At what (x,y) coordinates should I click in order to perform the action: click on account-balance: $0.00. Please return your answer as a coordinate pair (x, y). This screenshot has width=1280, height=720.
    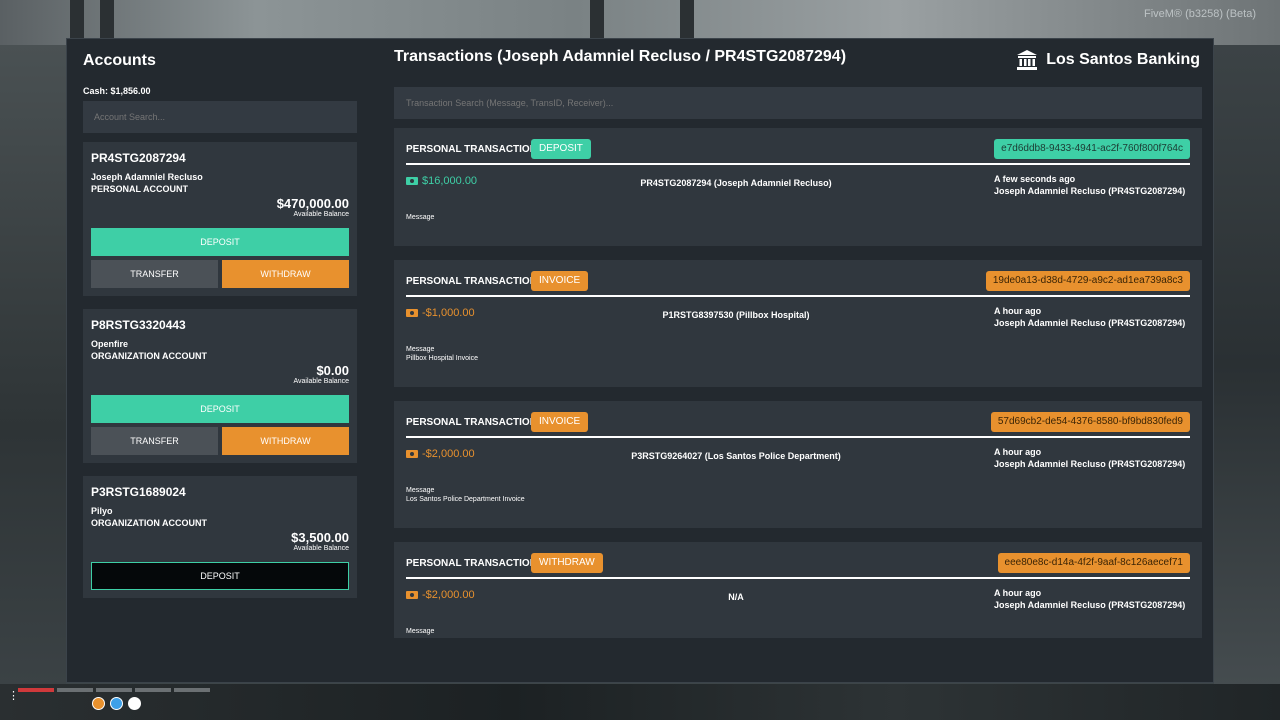
    Looking at the image, I should click on (332, 370).